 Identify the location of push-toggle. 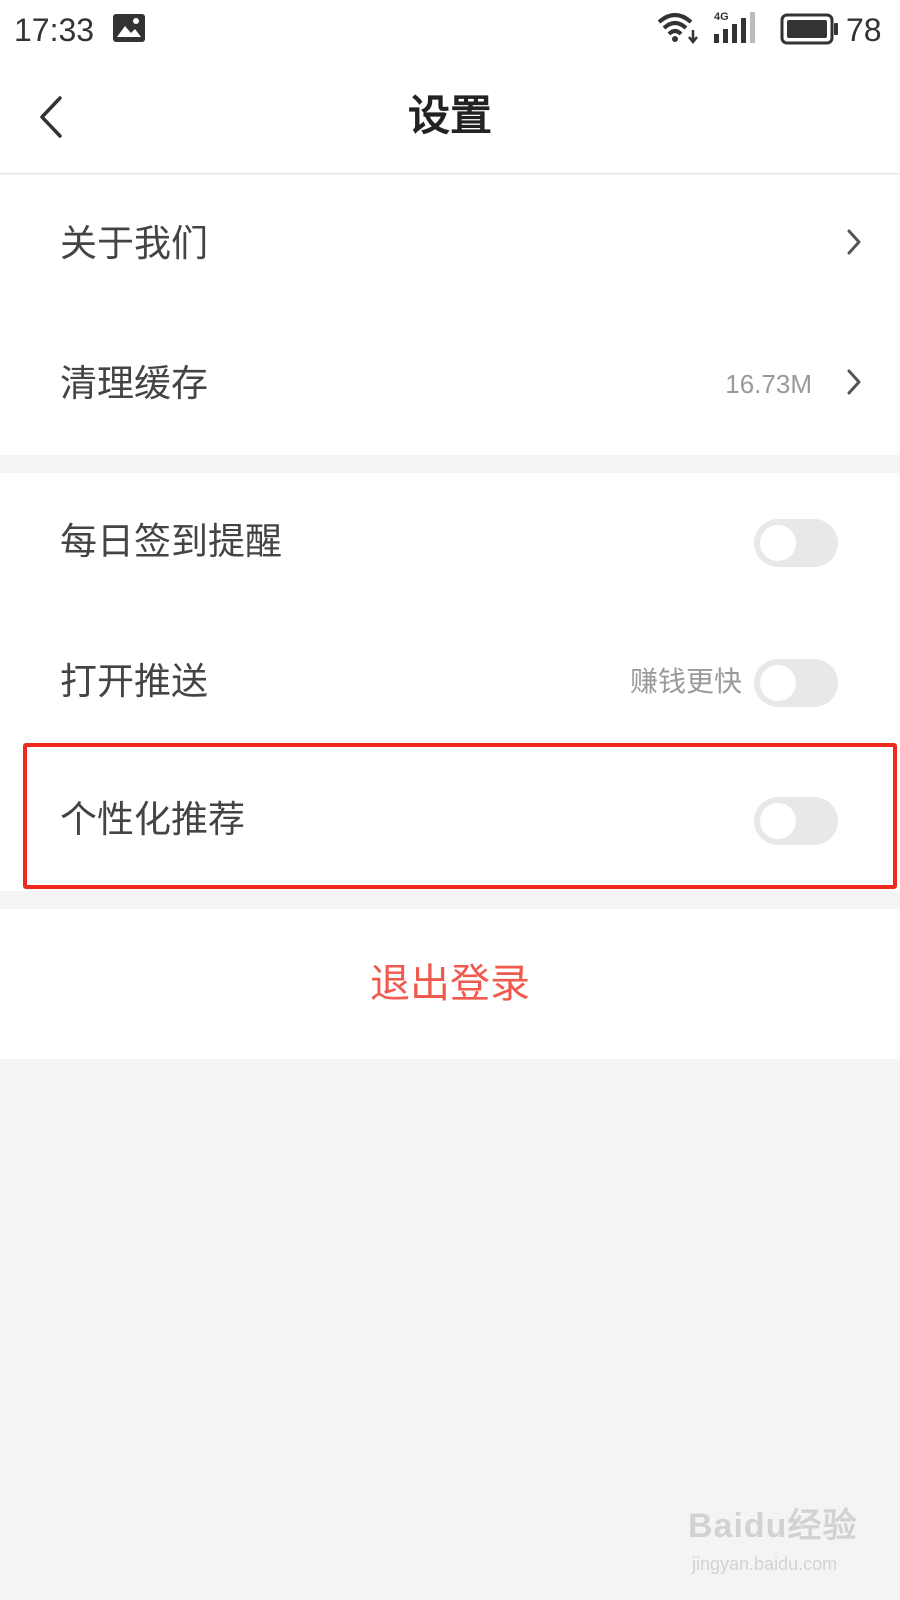
(796, 683).